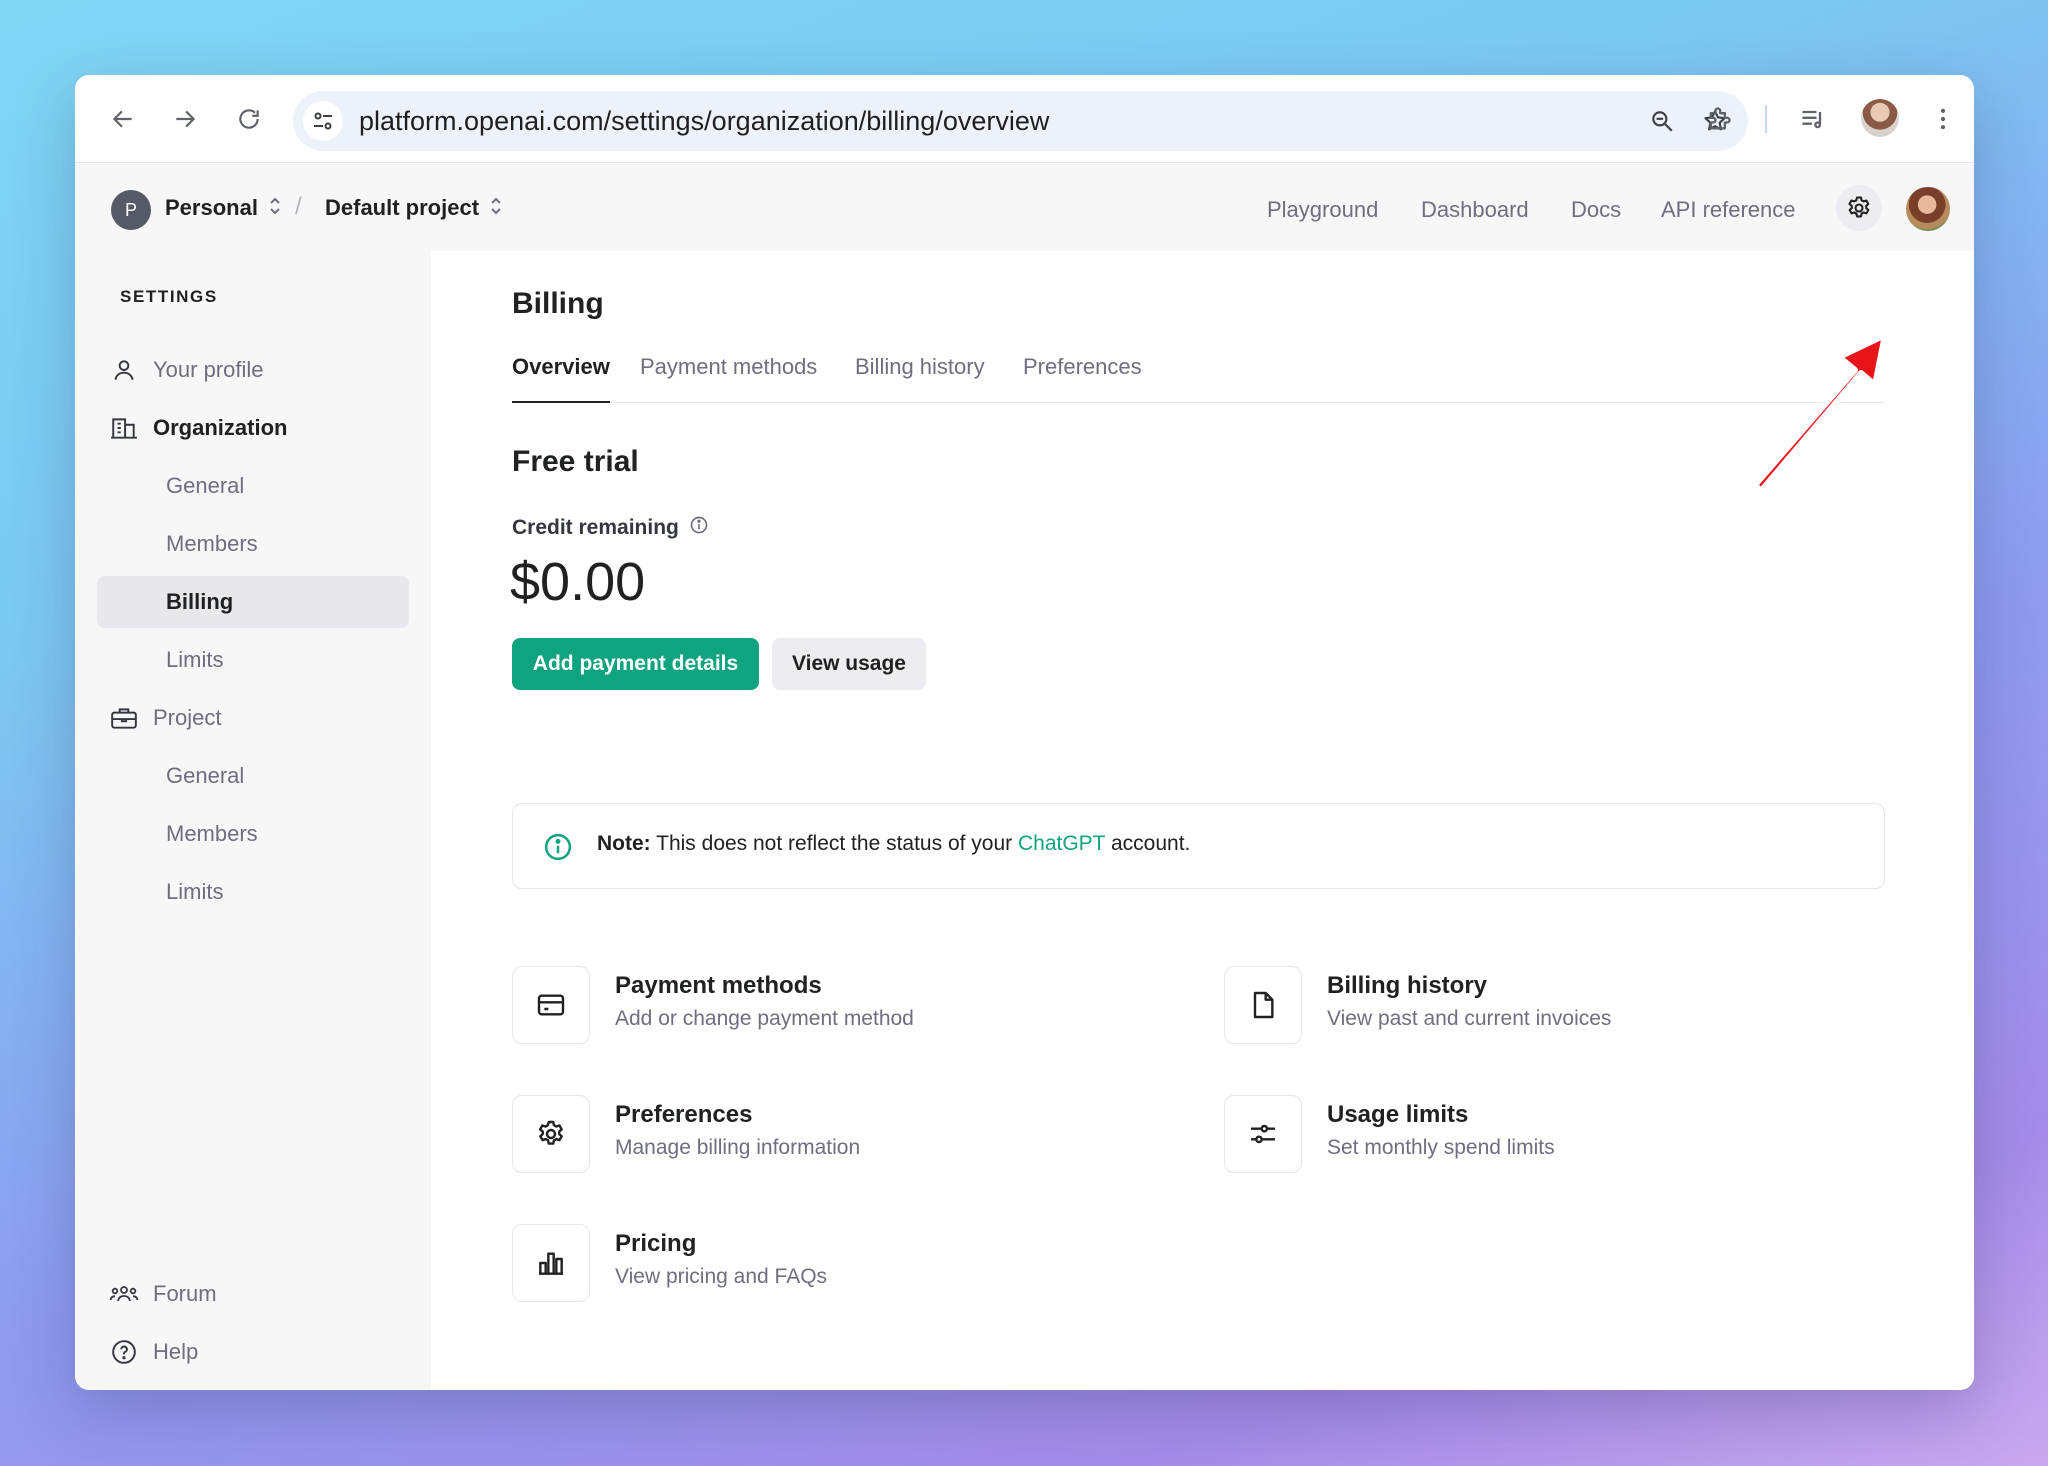  Describe the element at coordinates (253, 660) in the screenshot. I see `sidebar-item-org-limits: Limits` at that location.